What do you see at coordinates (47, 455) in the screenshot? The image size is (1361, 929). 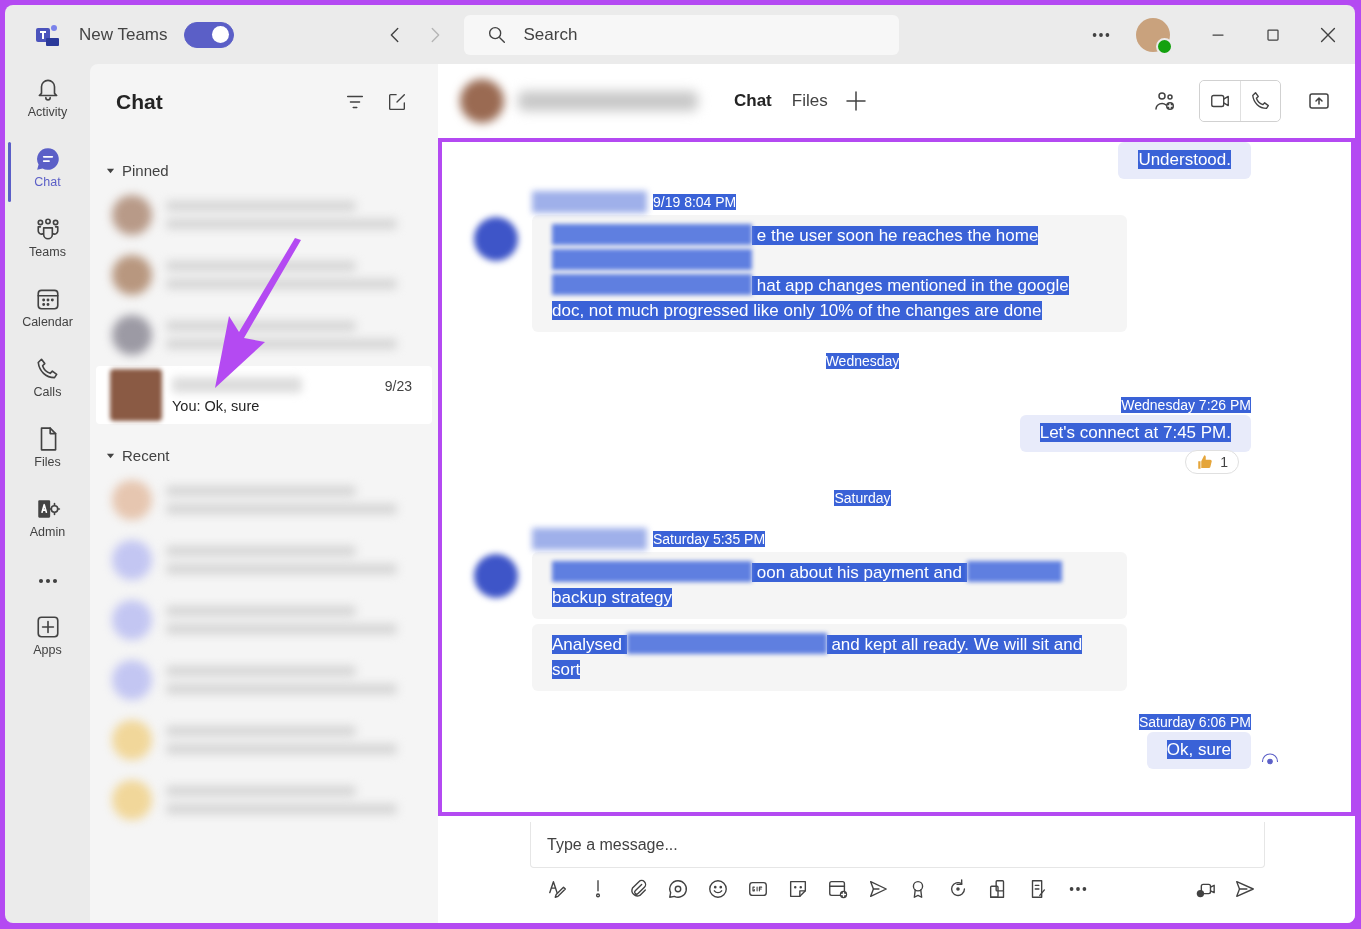 I see `rail-item: Files` at bounding box center [47, 455].